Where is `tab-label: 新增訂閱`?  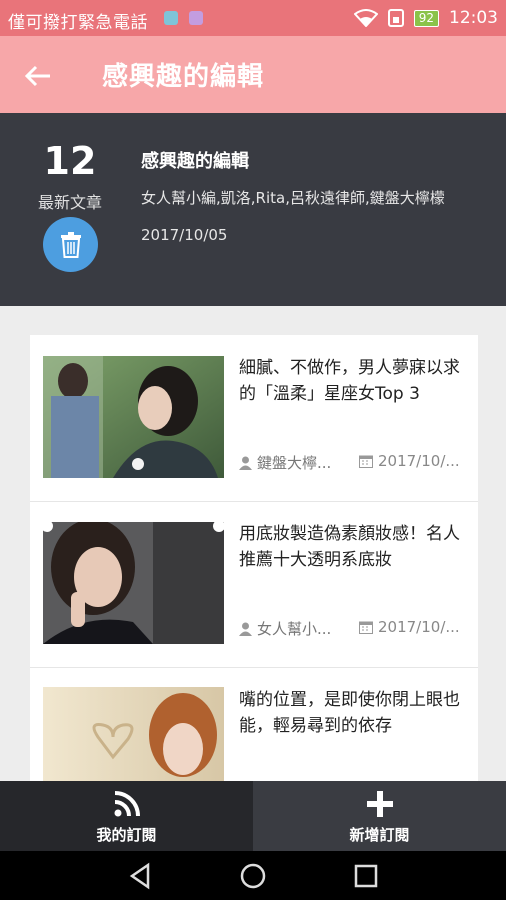
tab-label: 新增訂閱 is located at coordinates (379, 835).